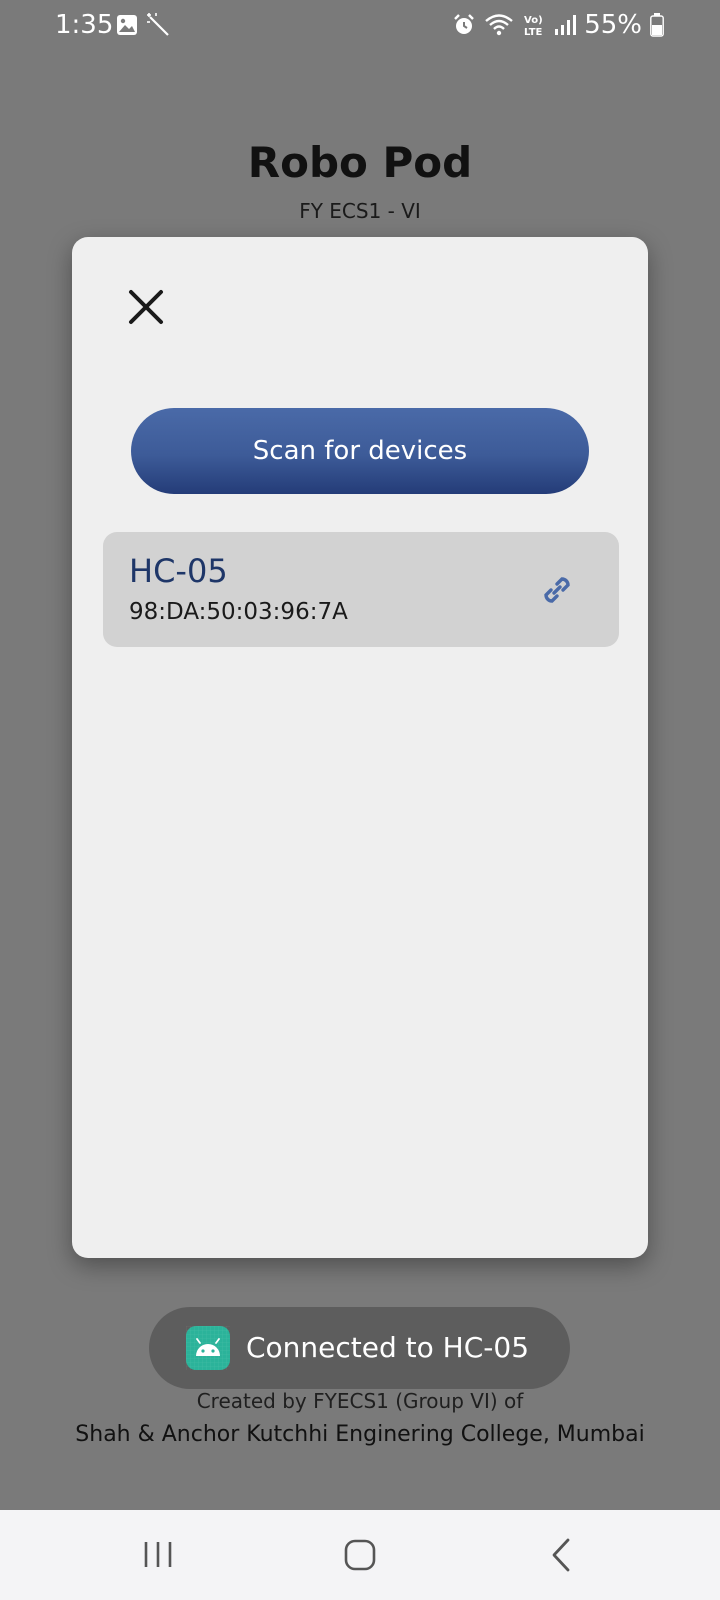  Describe the element at coordinates (360, 1401) in the screenshot. I see `credit-line-1: Created by FYECS1 (Group VI) of` at that location.